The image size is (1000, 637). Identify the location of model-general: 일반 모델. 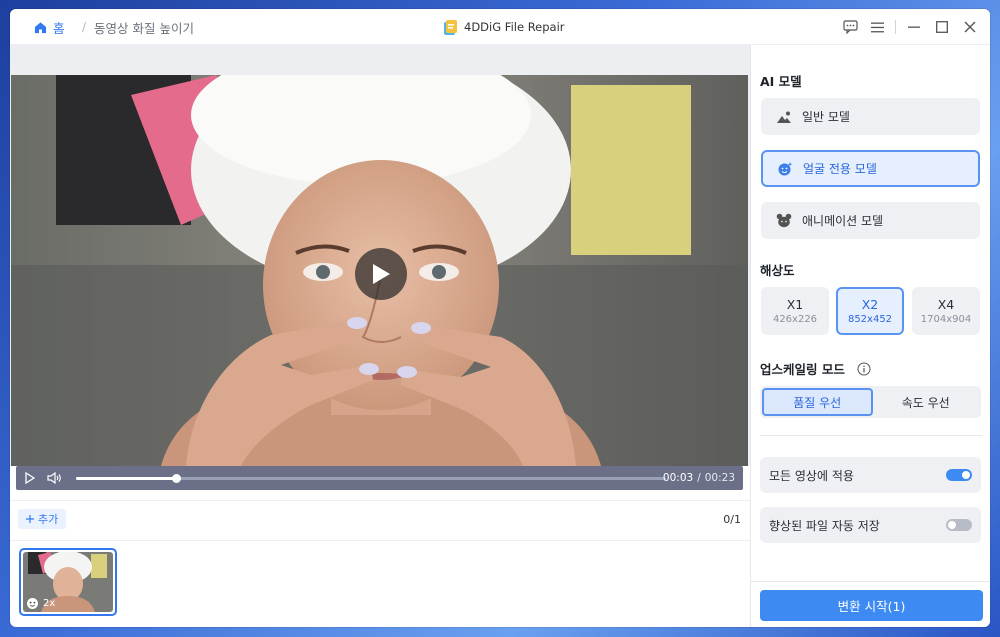
(870, 116).